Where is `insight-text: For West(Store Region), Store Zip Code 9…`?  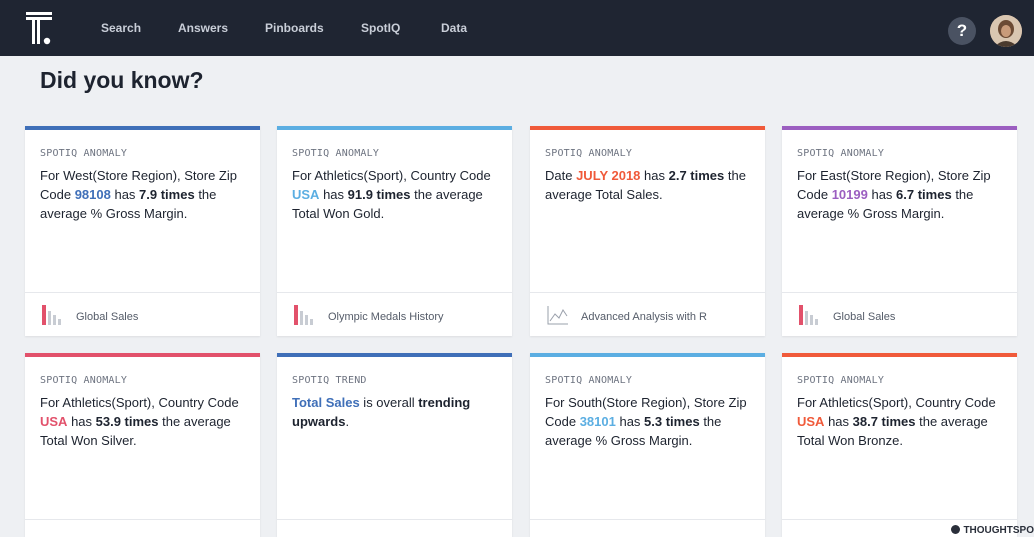 insight-text: For West(Store Region), Store Zip Code 9… is located at coordinates (138, 194).